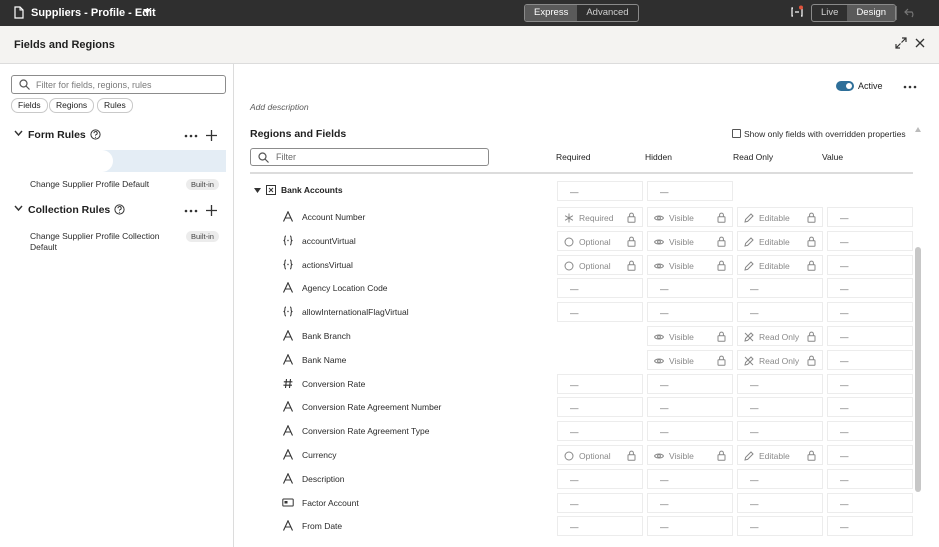 The width and height of the screenshot is (939, 547). What do you see at coordinates (575, 241) in the screenshot?
I see `field-row: accountVirtual Optional Visible Editable —` at bounding box center [575, 241].